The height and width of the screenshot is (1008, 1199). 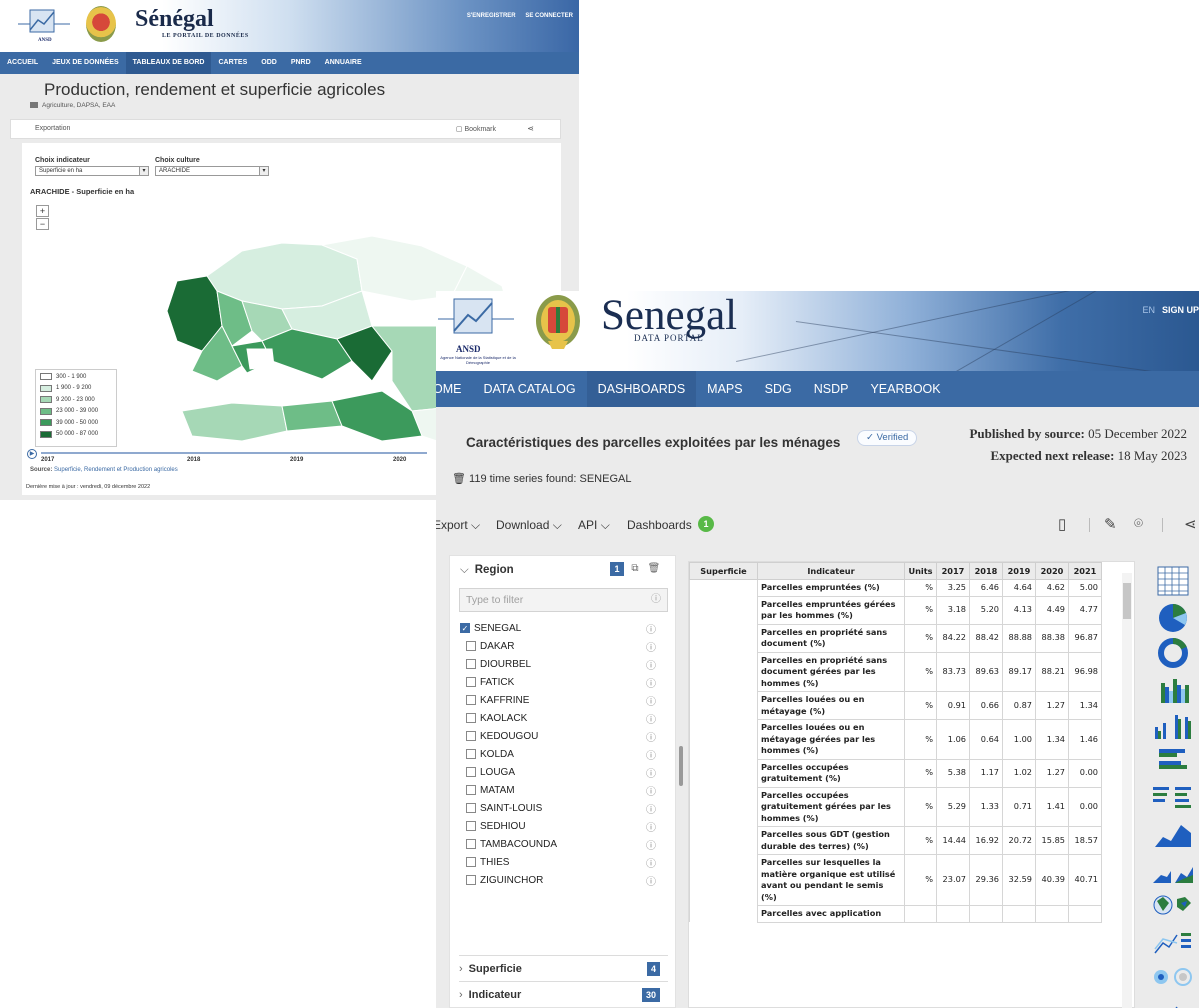 I want to click on table-scrollbar, so click(x=1127, y=790).